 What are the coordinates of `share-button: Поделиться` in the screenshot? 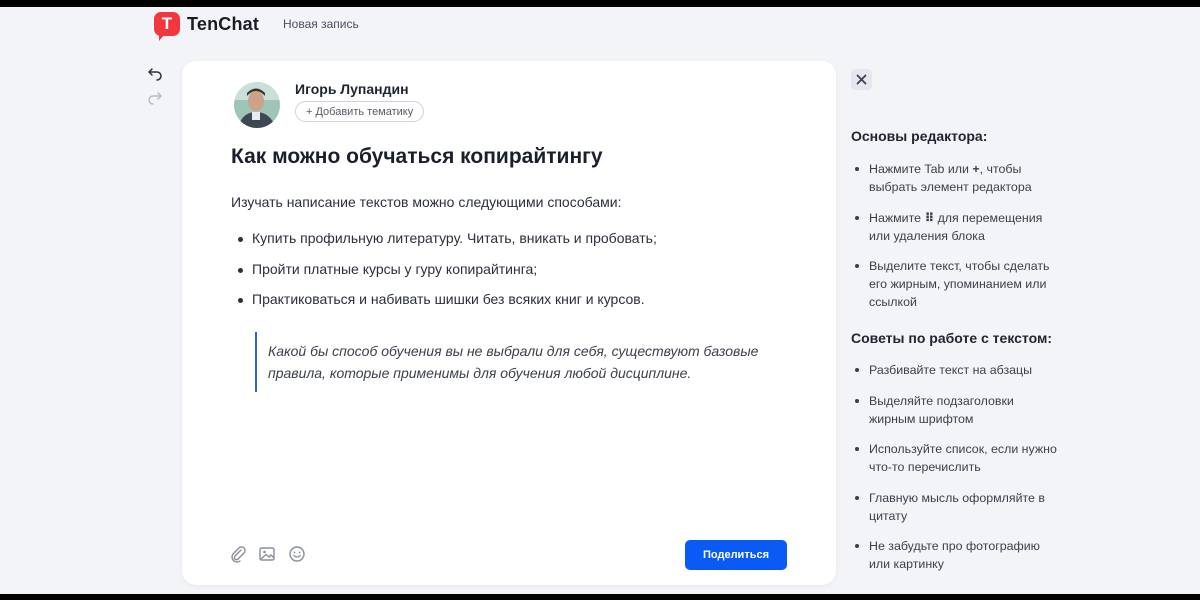 It's located at (736, 555).